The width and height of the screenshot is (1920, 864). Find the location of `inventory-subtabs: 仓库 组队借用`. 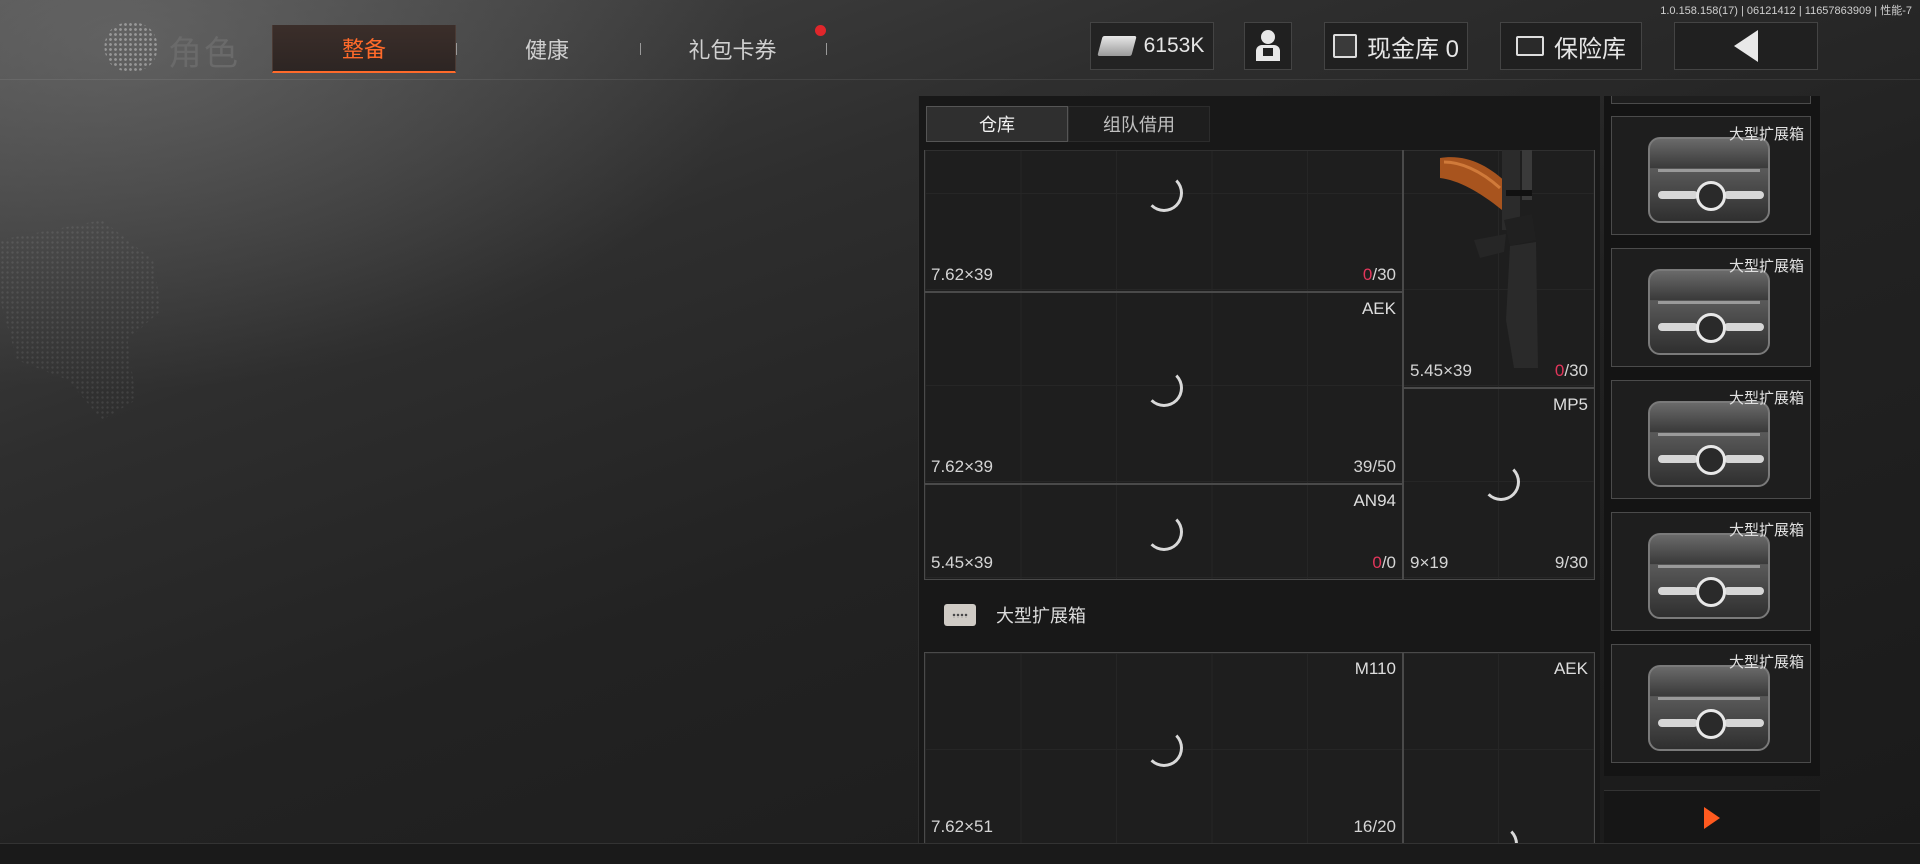

inventory-subtabs: 仓库 组队借用 is located at coordinates (1068, 124).